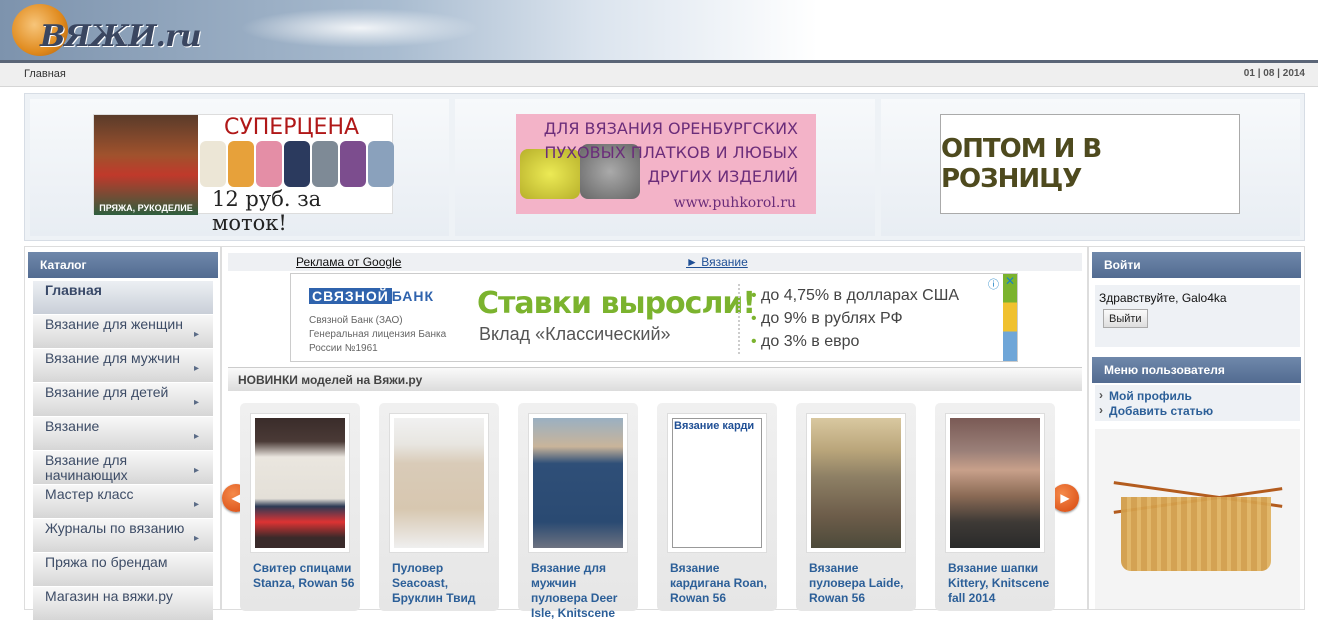 This screenshot has width=1318, height=621. Describe the element at coordinates (1199, 411) in the screenshot. I see `user-menu-add-article-link: Добавить статью` at that location.